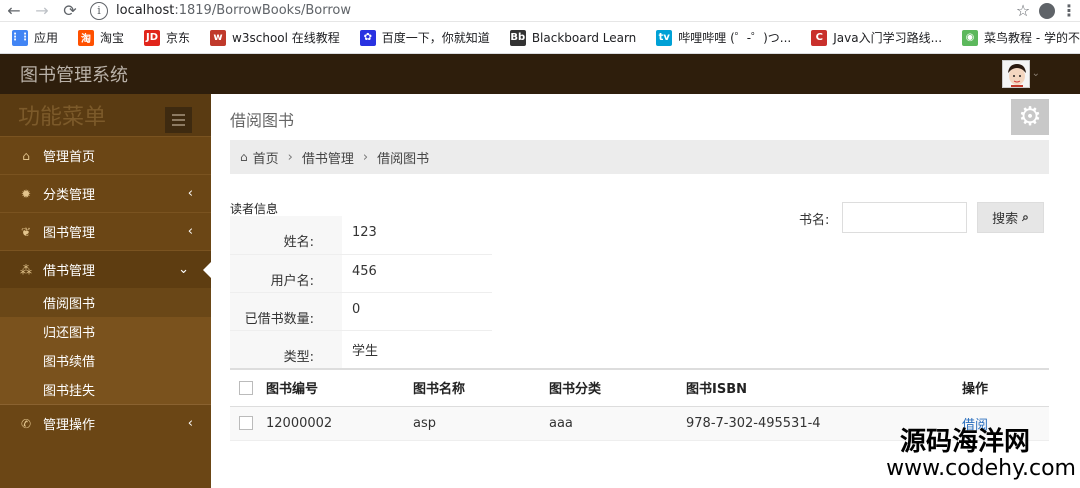  I want to click on reader-value: 学生, so click(417, 349).